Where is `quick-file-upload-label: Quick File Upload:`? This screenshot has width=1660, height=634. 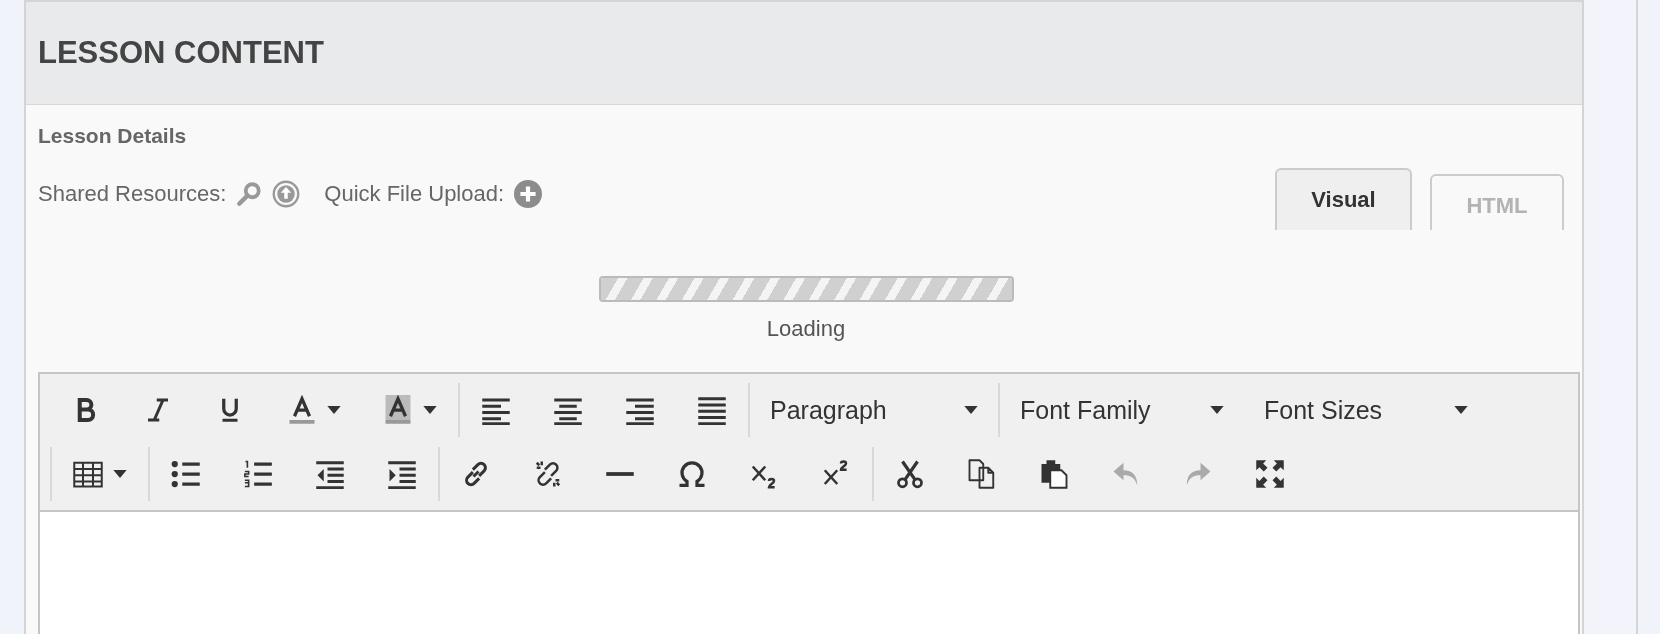
quick-file-upload-label: Quick File Upload: is located at coordinates (414, 194).